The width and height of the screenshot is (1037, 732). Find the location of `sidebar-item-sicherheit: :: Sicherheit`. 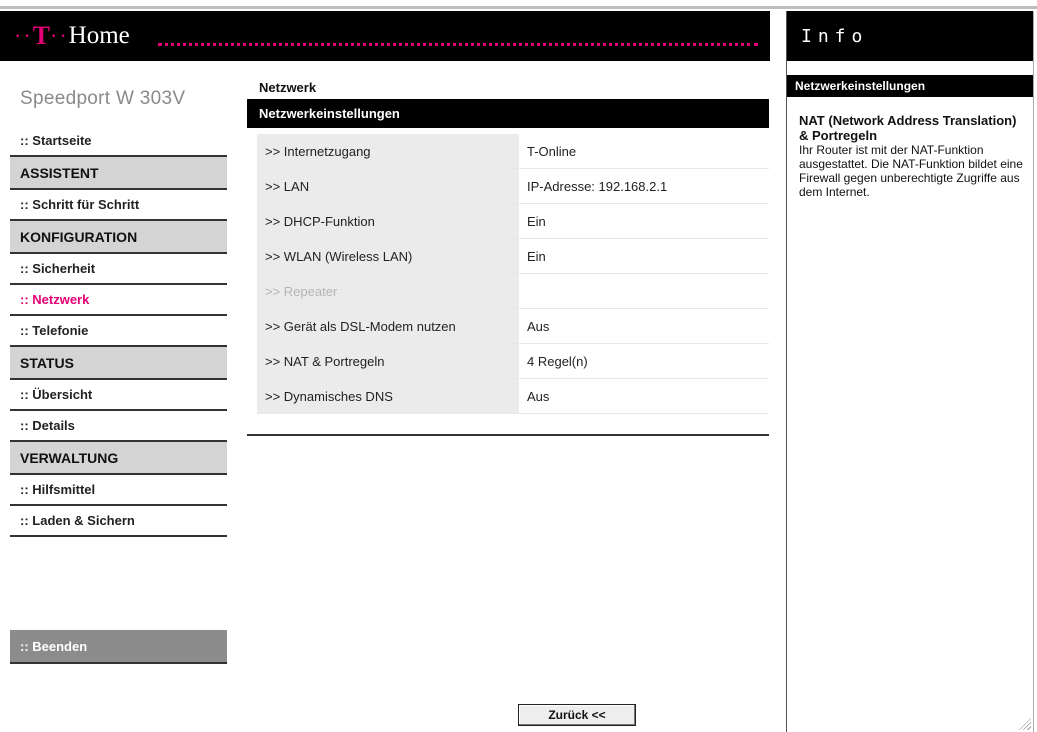

sidebar-item-sicherheit: :: Sicherheit is located at coordinates (118, 269).